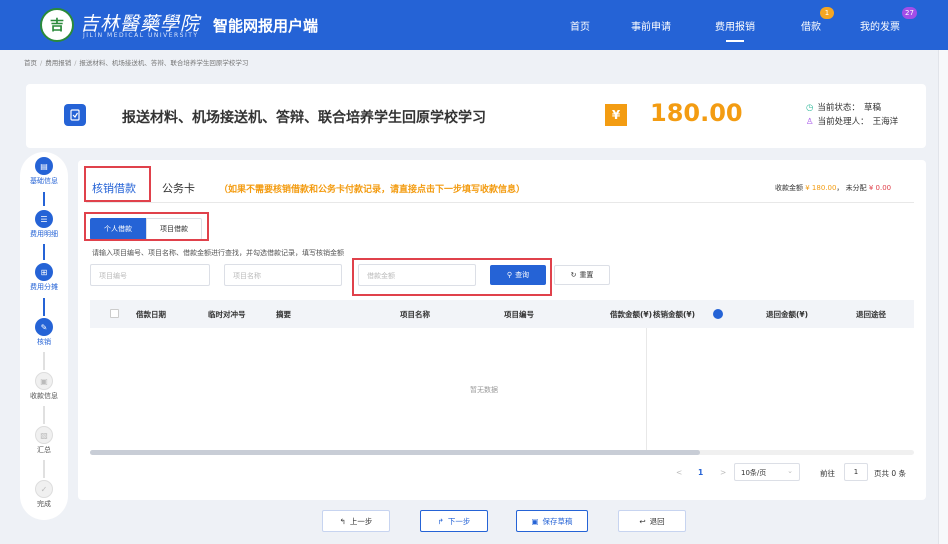 The image size is (948, 544). What do you see at coordinates (827, 473) in the screenshot?
I see `goto-label: 前往` at bounding box center [827, 473].